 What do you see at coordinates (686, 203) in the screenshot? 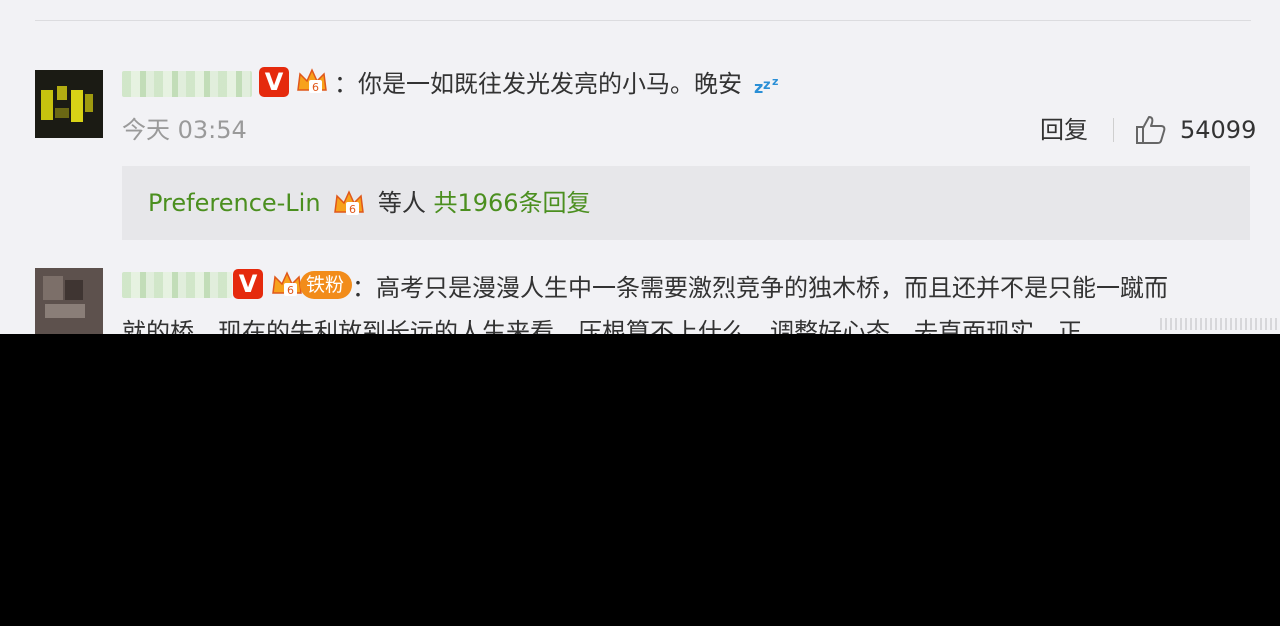
I see `replies-preview: Preference-Lin 6 等人 共1966条回复` at bounding box center [686, 203].